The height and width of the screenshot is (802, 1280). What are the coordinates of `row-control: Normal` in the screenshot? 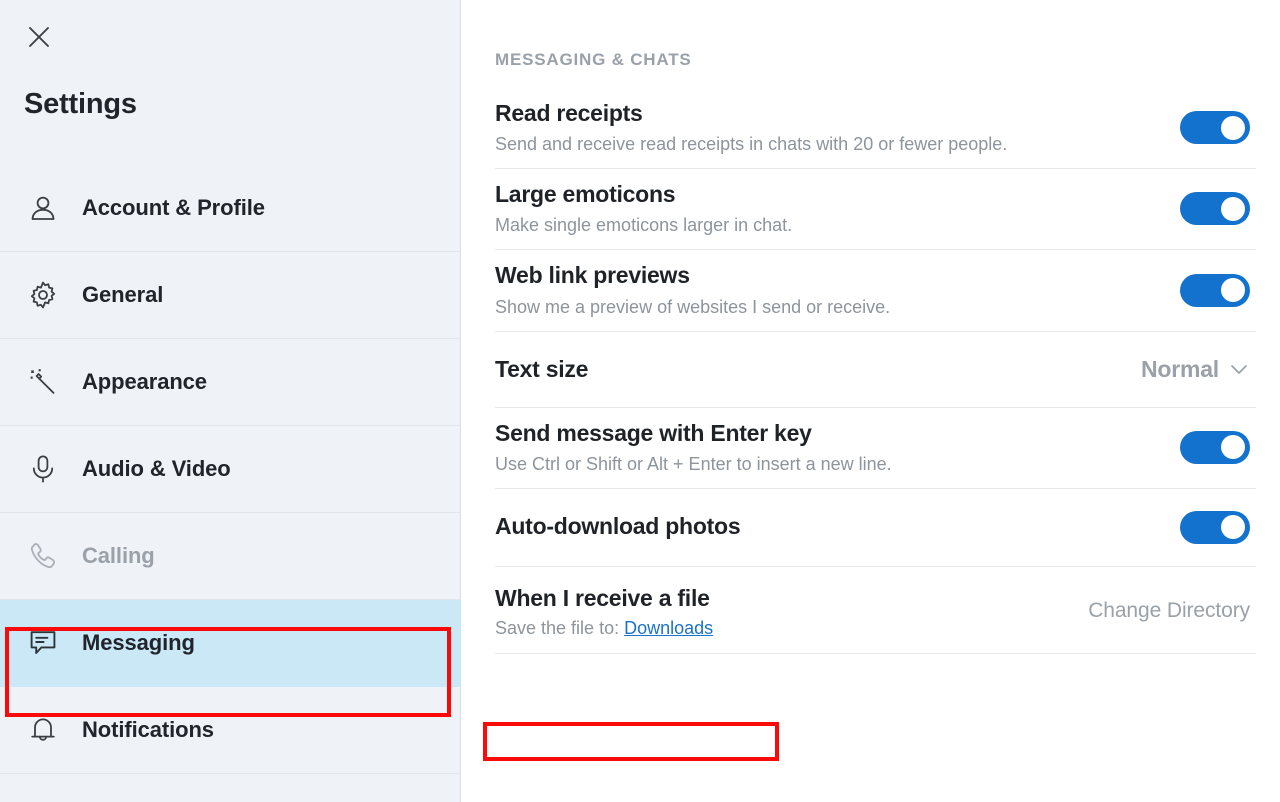 It's located at (1186, 369).